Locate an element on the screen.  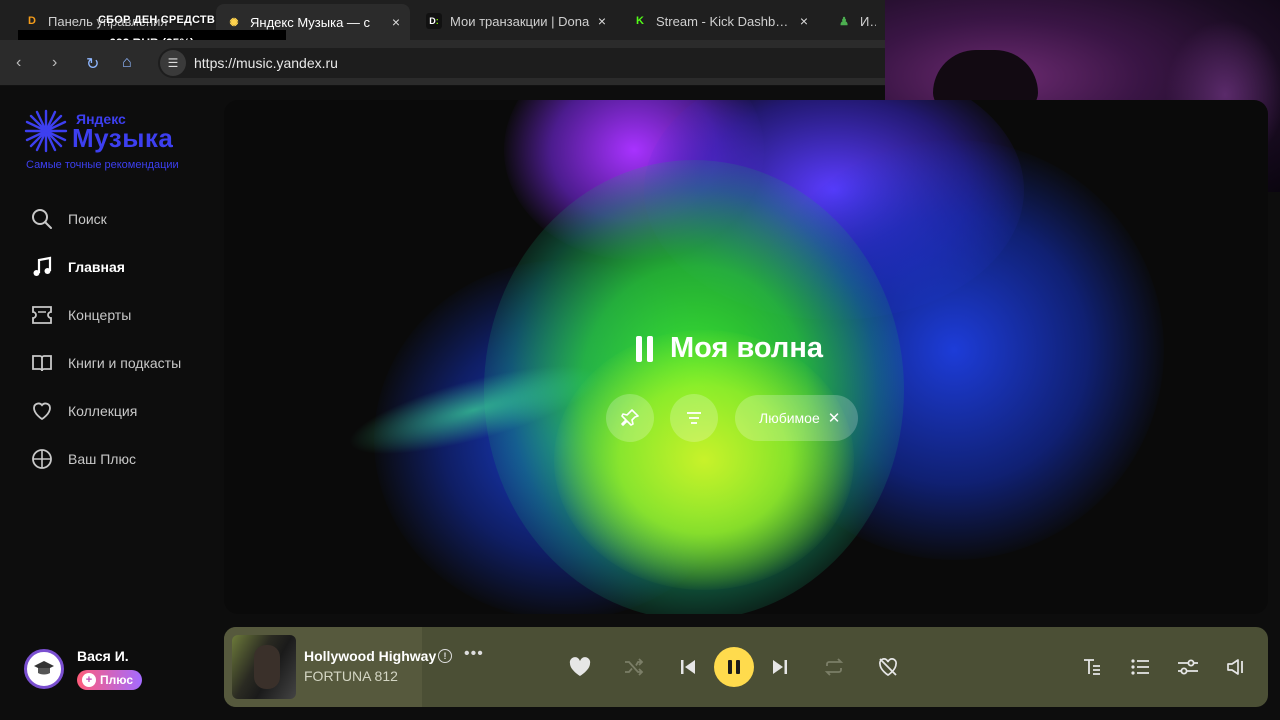
volume-icon is located at coordinates (1235, 667).